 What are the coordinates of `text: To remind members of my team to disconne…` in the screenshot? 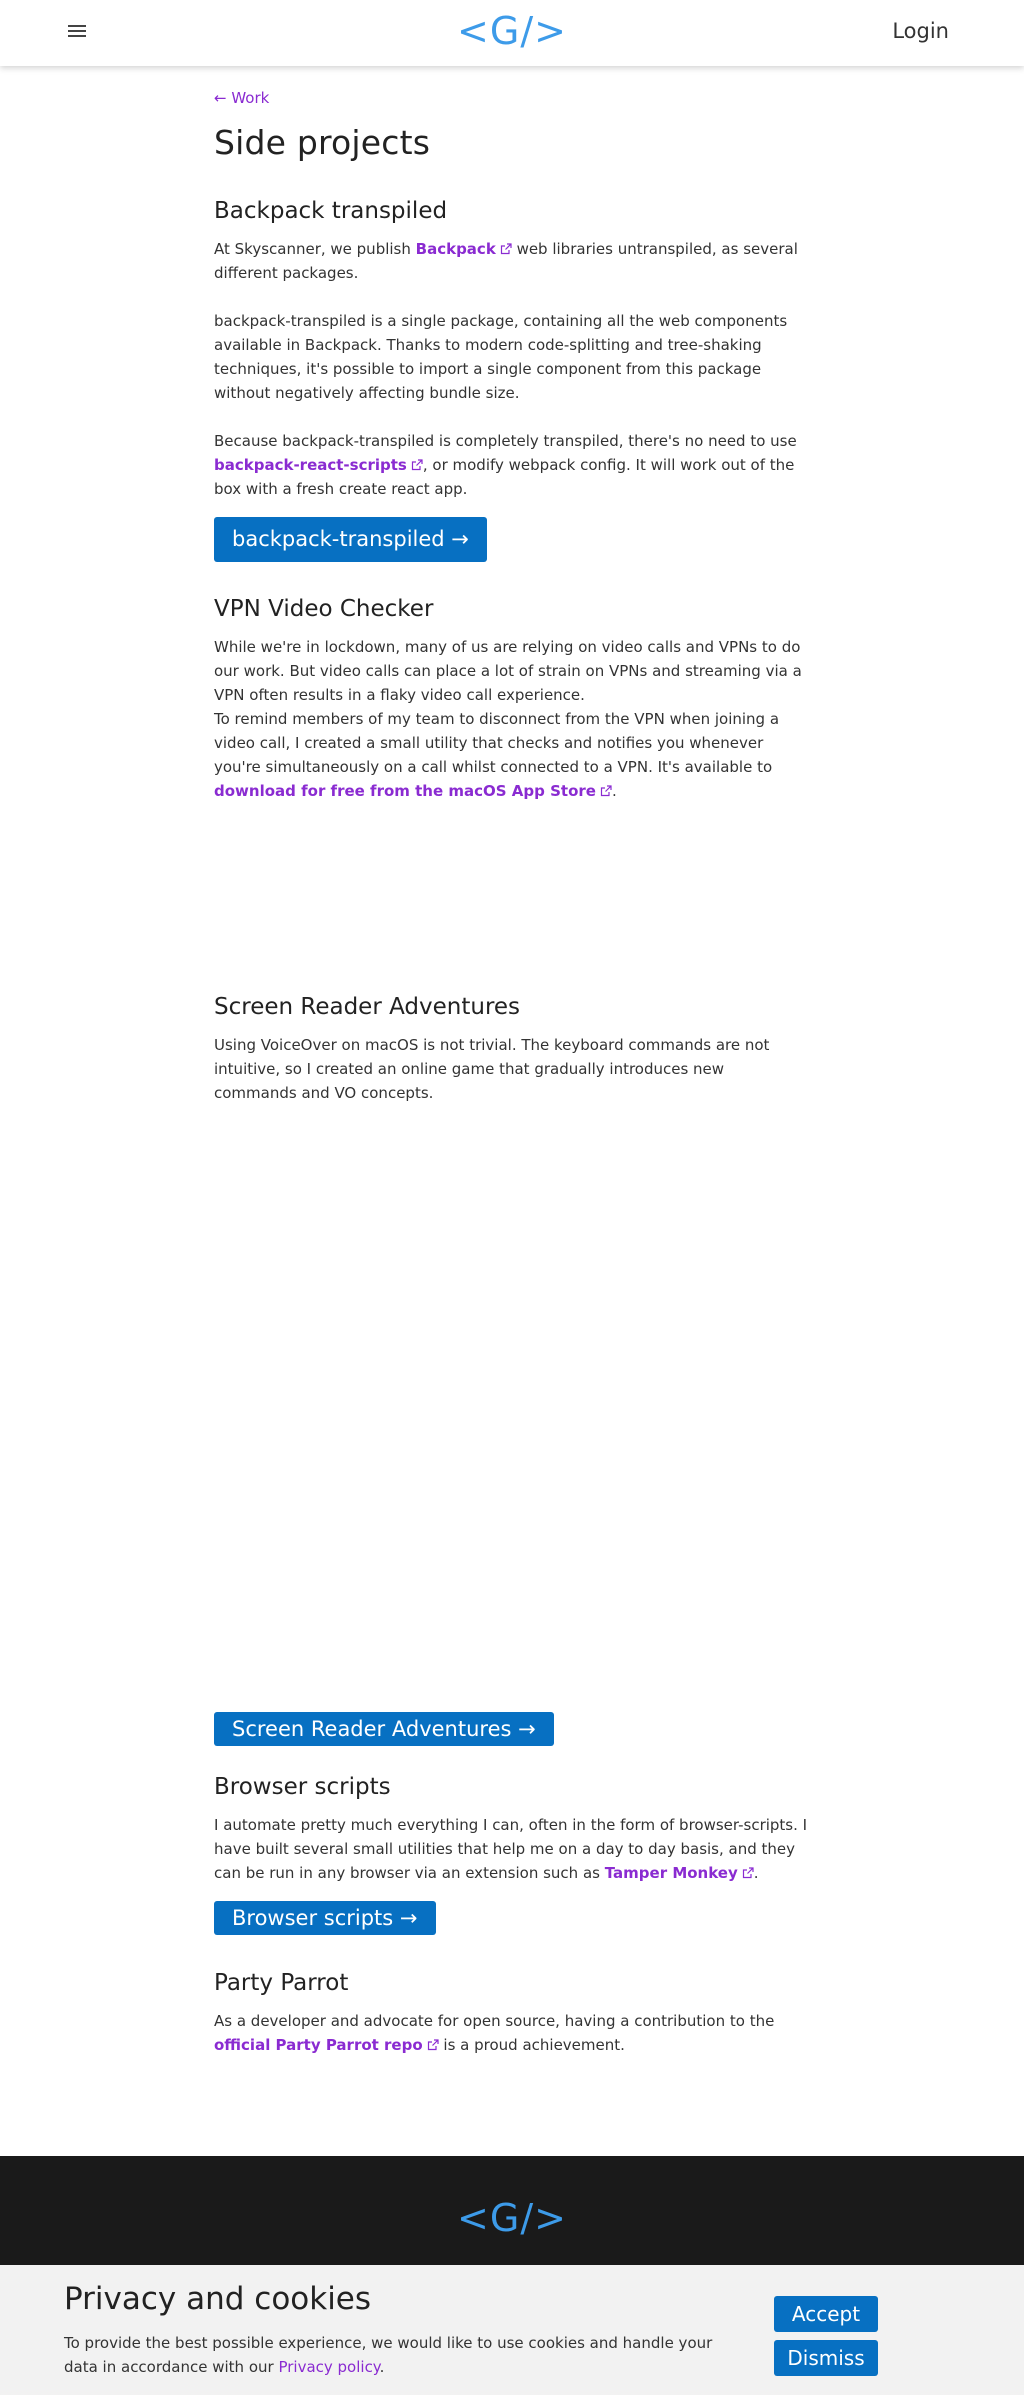 It's located at (497, 743).